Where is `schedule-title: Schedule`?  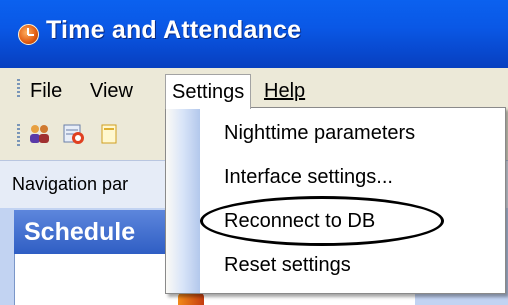 schedule-title: Schedule is located at coordinates (80, 232).